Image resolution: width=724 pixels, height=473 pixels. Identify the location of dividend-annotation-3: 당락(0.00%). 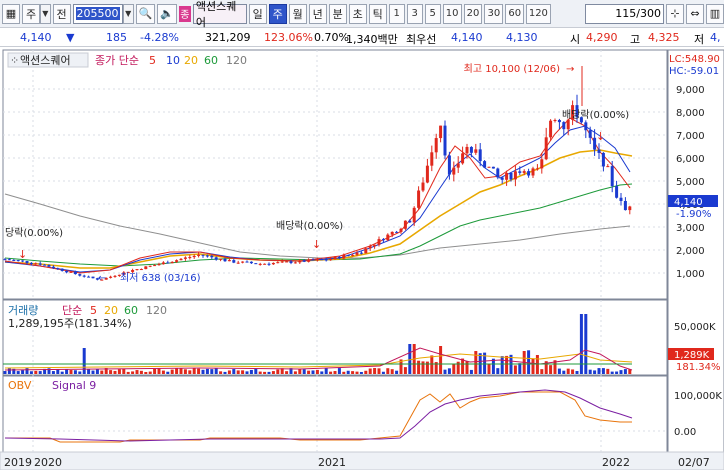
(34, 233).